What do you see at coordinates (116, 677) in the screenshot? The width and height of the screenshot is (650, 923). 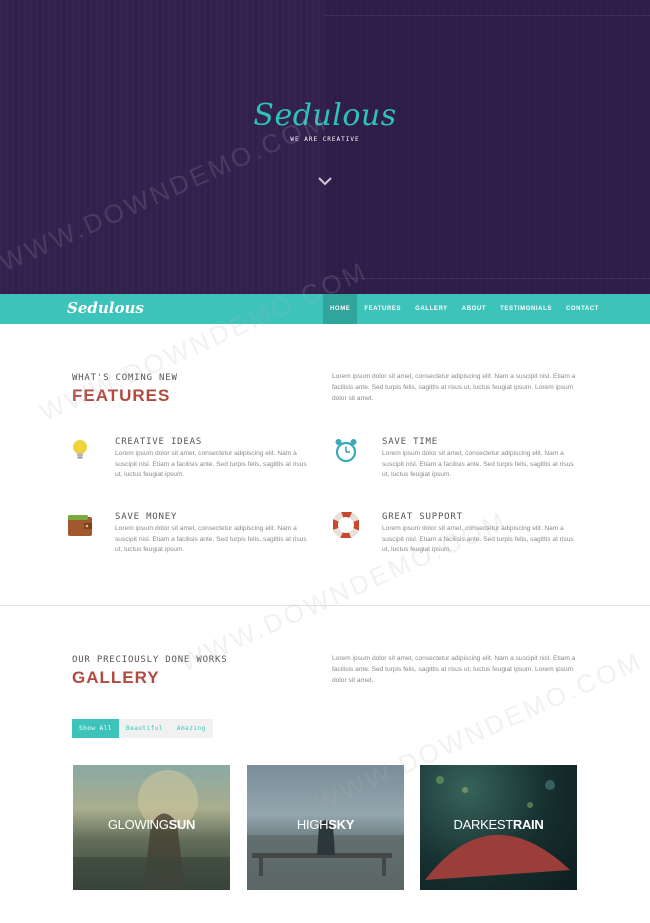 I see `gallery-heading: GALLERY` at bounding box center [116, 677].